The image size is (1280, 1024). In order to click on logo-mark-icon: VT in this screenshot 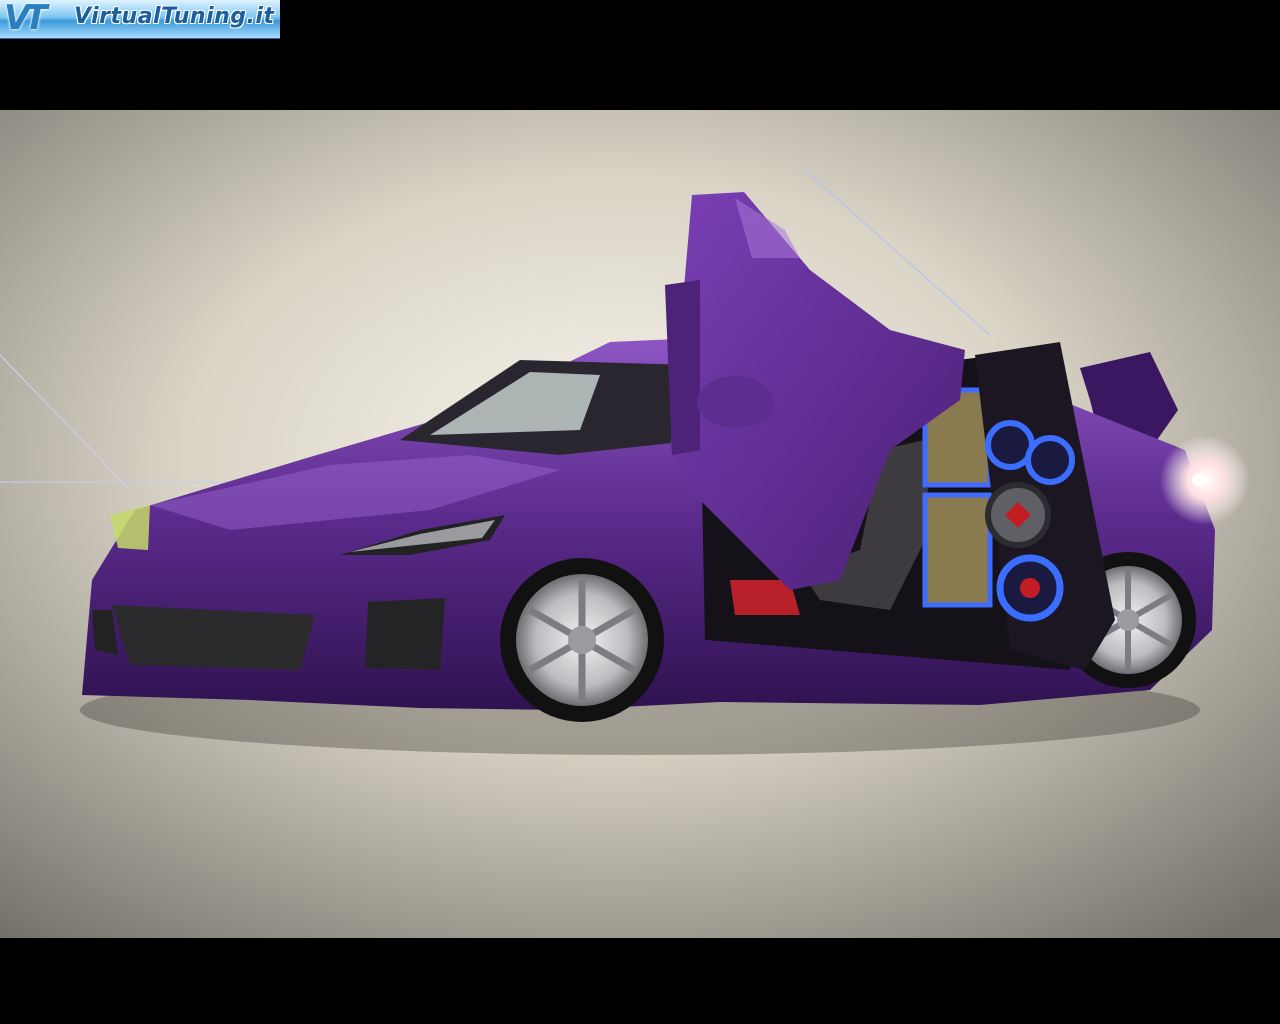, I will do `click(25, 19)`.